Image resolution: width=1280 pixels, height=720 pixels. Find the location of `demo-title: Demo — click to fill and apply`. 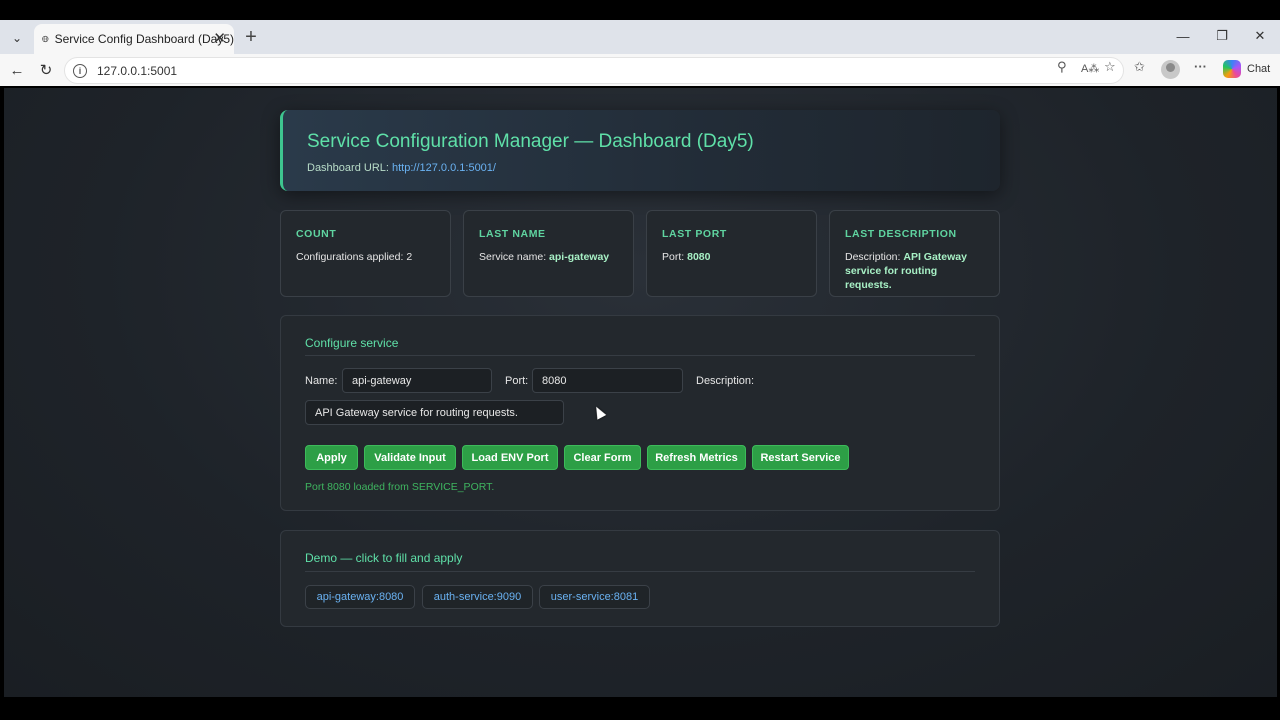

demo-title: Demo — click to fill and apply is located at coordinates (384, 558).